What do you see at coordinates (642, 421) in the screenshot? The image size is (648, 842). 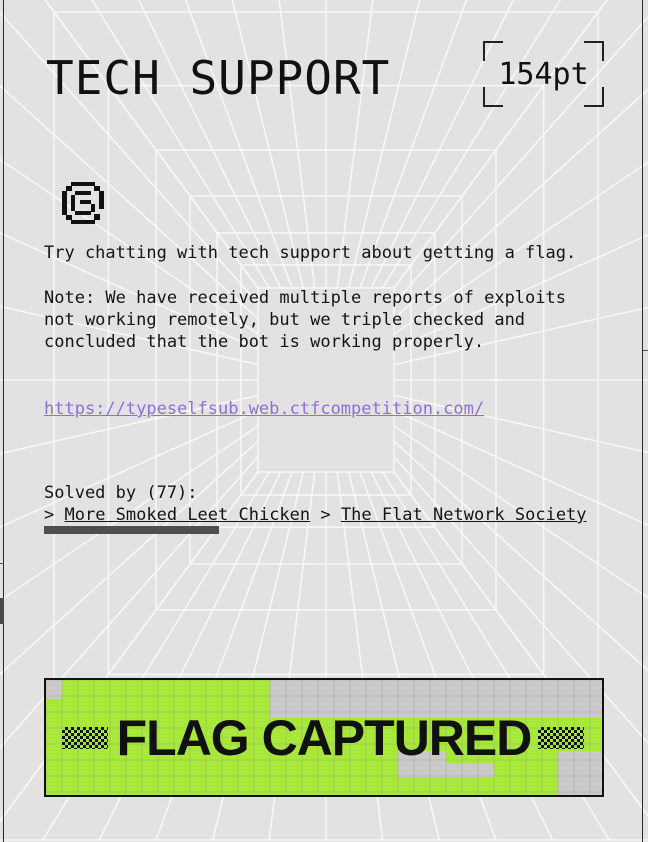 I see `panel-border-right` at bounding box center [642, 421].